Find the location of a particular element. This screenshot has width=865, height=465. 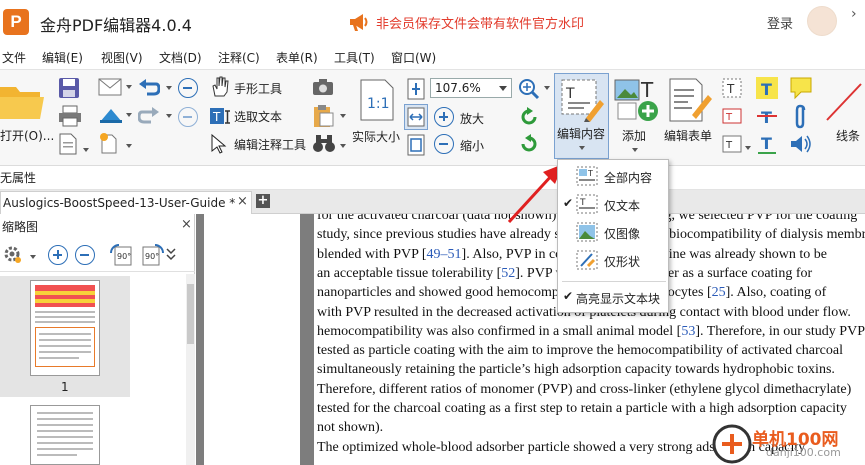

new-tab-button: + is located at coordinates (263, 201).